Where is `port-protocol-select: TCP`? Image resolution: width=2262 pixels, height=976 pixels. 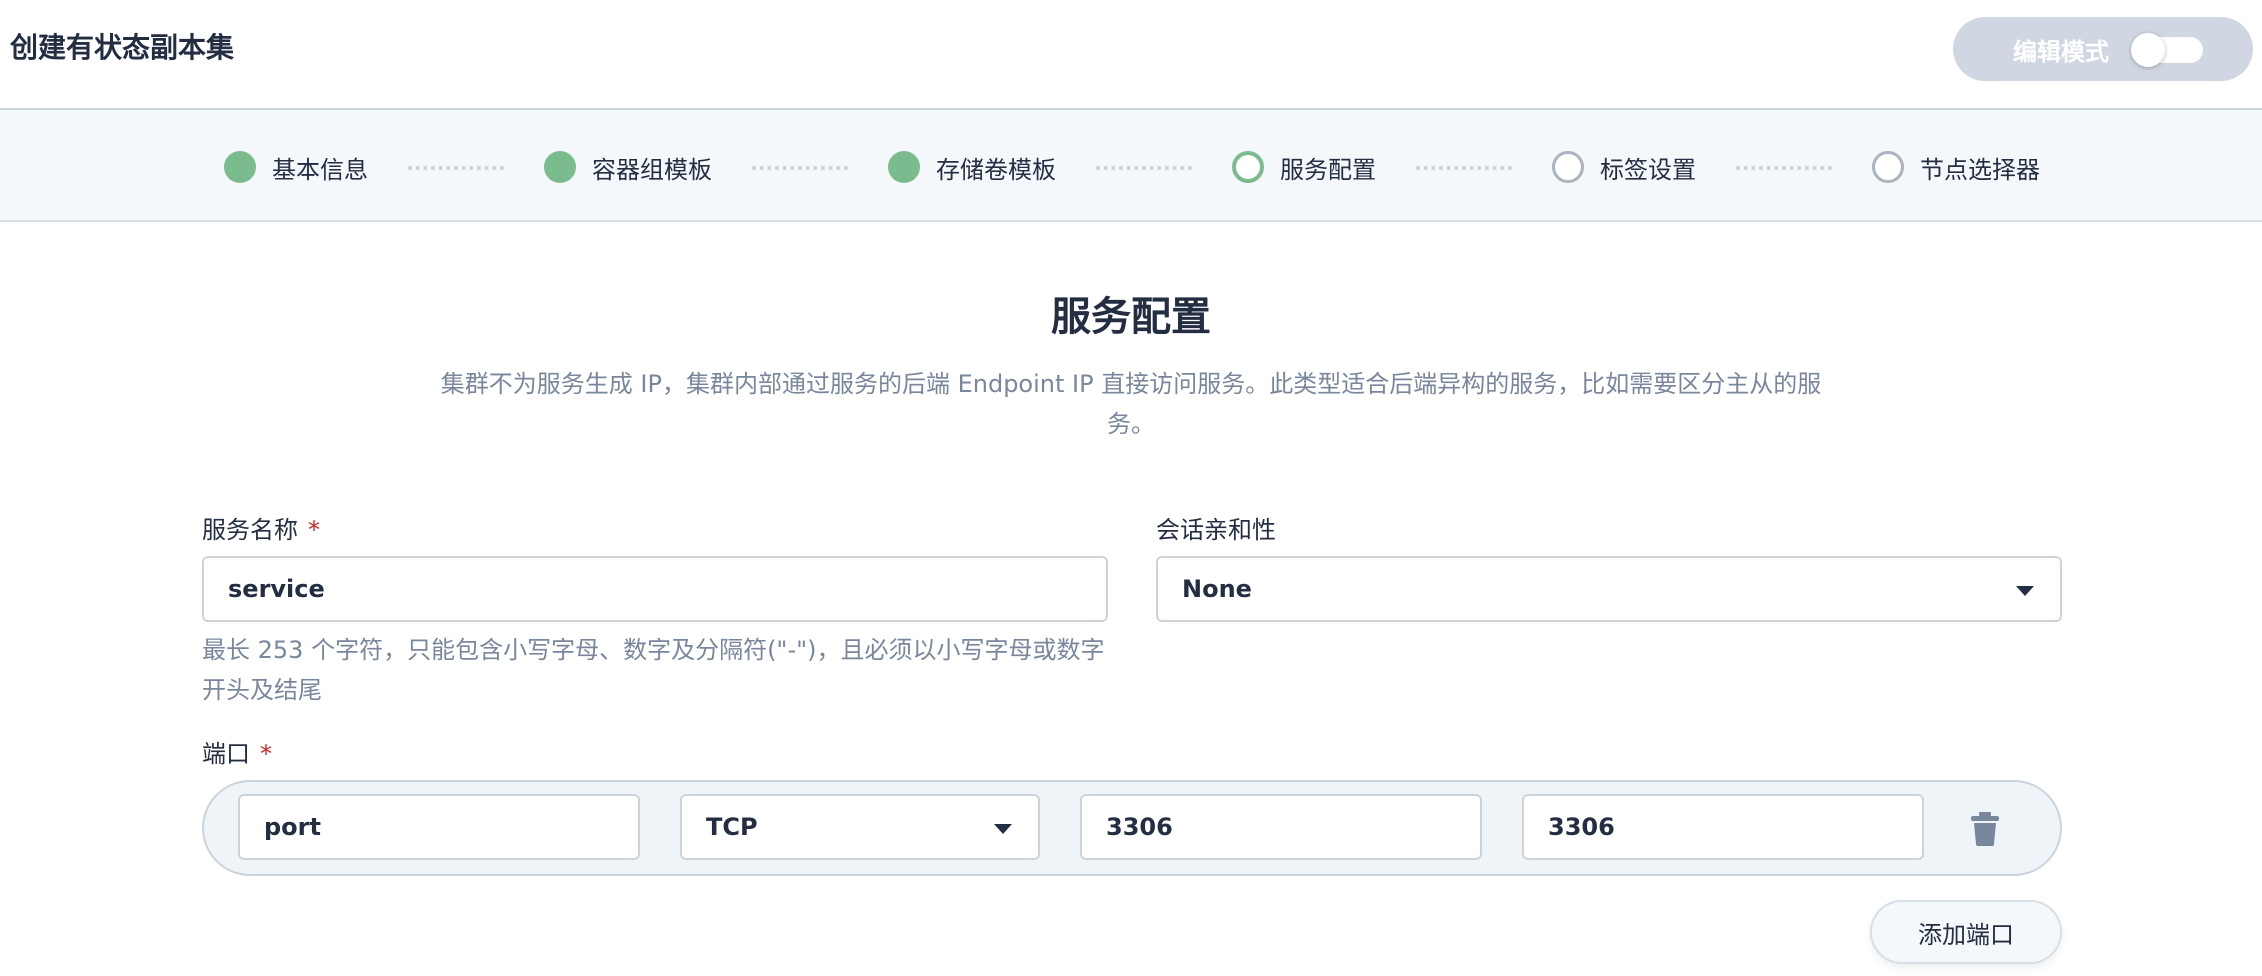 port-protocol-select: TCP is located at coordinates (860, 827).